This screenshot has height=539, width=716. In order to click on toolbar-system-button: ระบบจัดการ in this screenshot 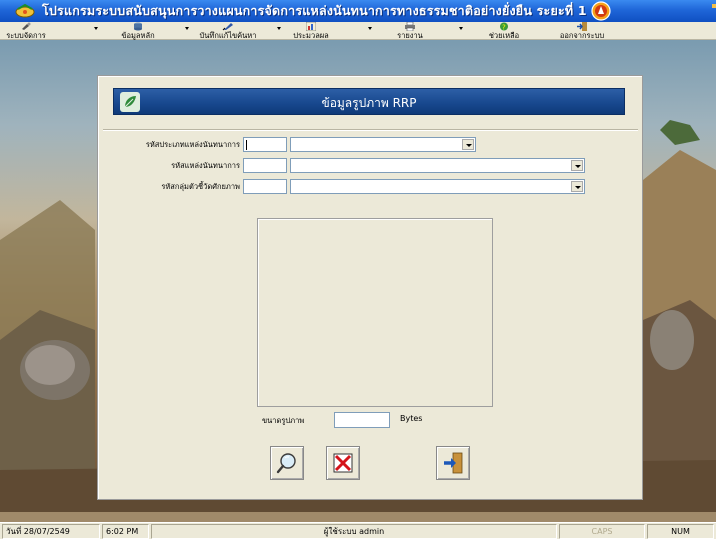, I will do `click(26, 31)`.